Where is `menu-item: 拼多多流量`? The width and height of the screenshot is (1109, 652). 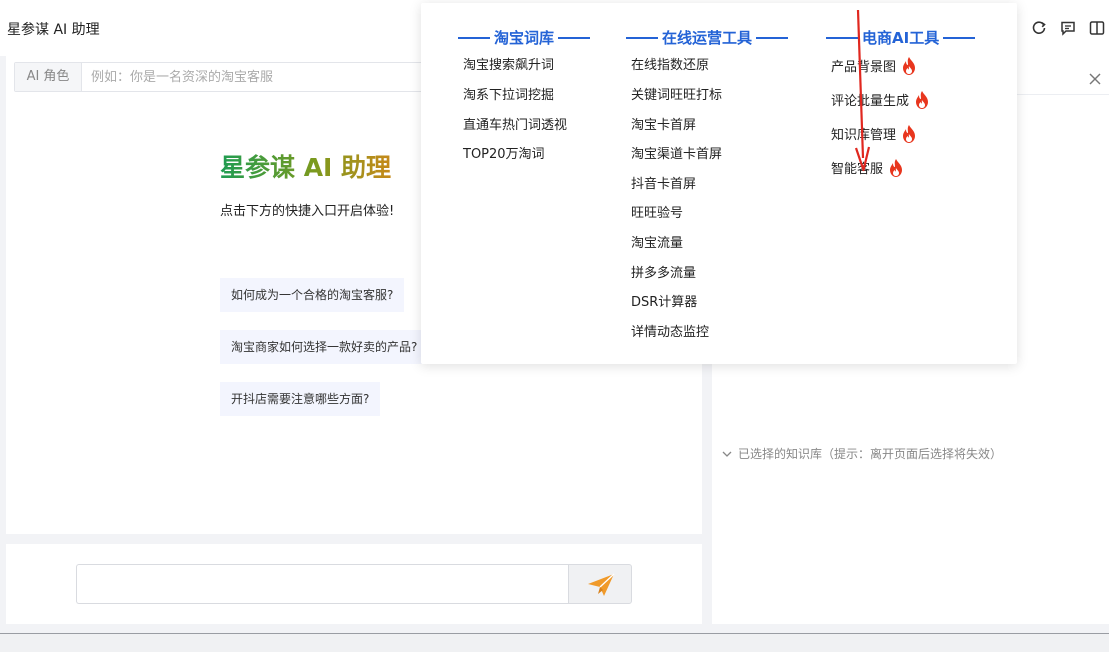
menu-item: 拼多多流量 is located at coordinates (663, 271).